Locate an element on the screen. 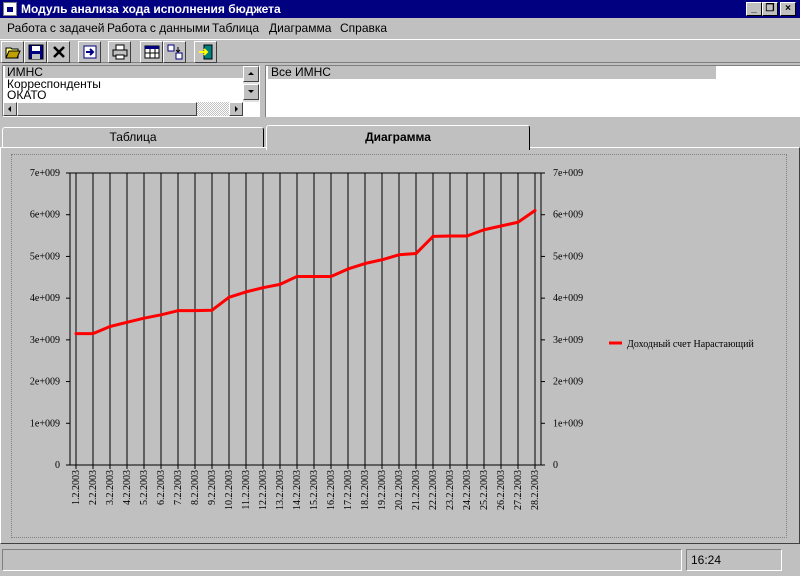 The height and width of the screenshot is (576, 800). x-tick-label: 24.2.2003 is located at coordinates (467, 490).